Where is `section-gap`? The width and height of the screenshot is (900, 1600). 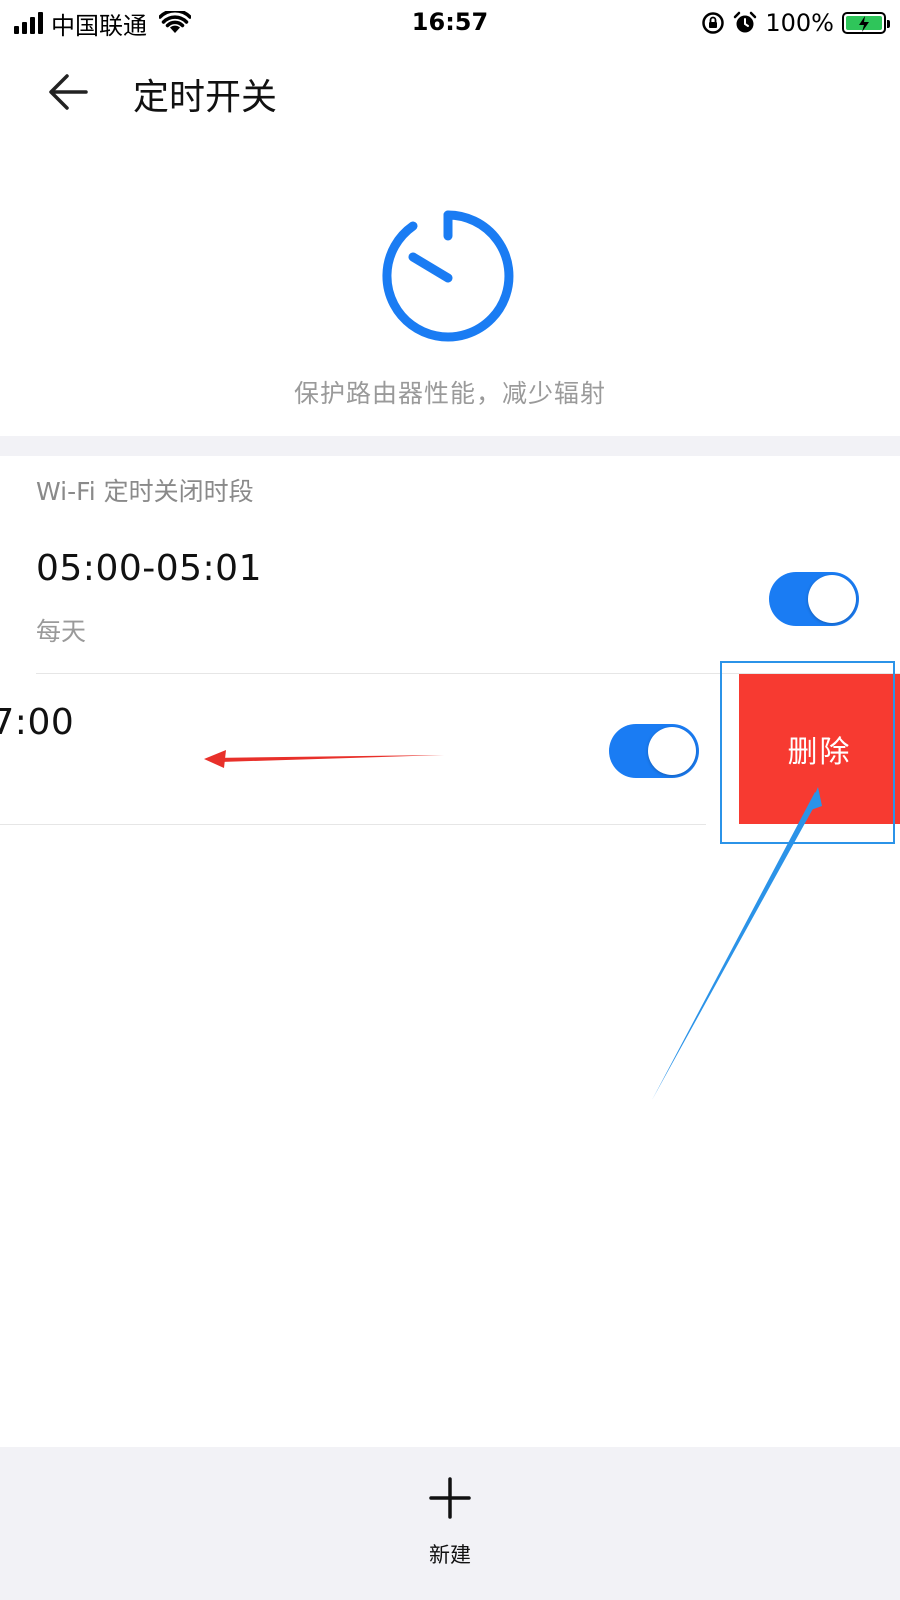 section-gap is located at coordinates (450, 446).